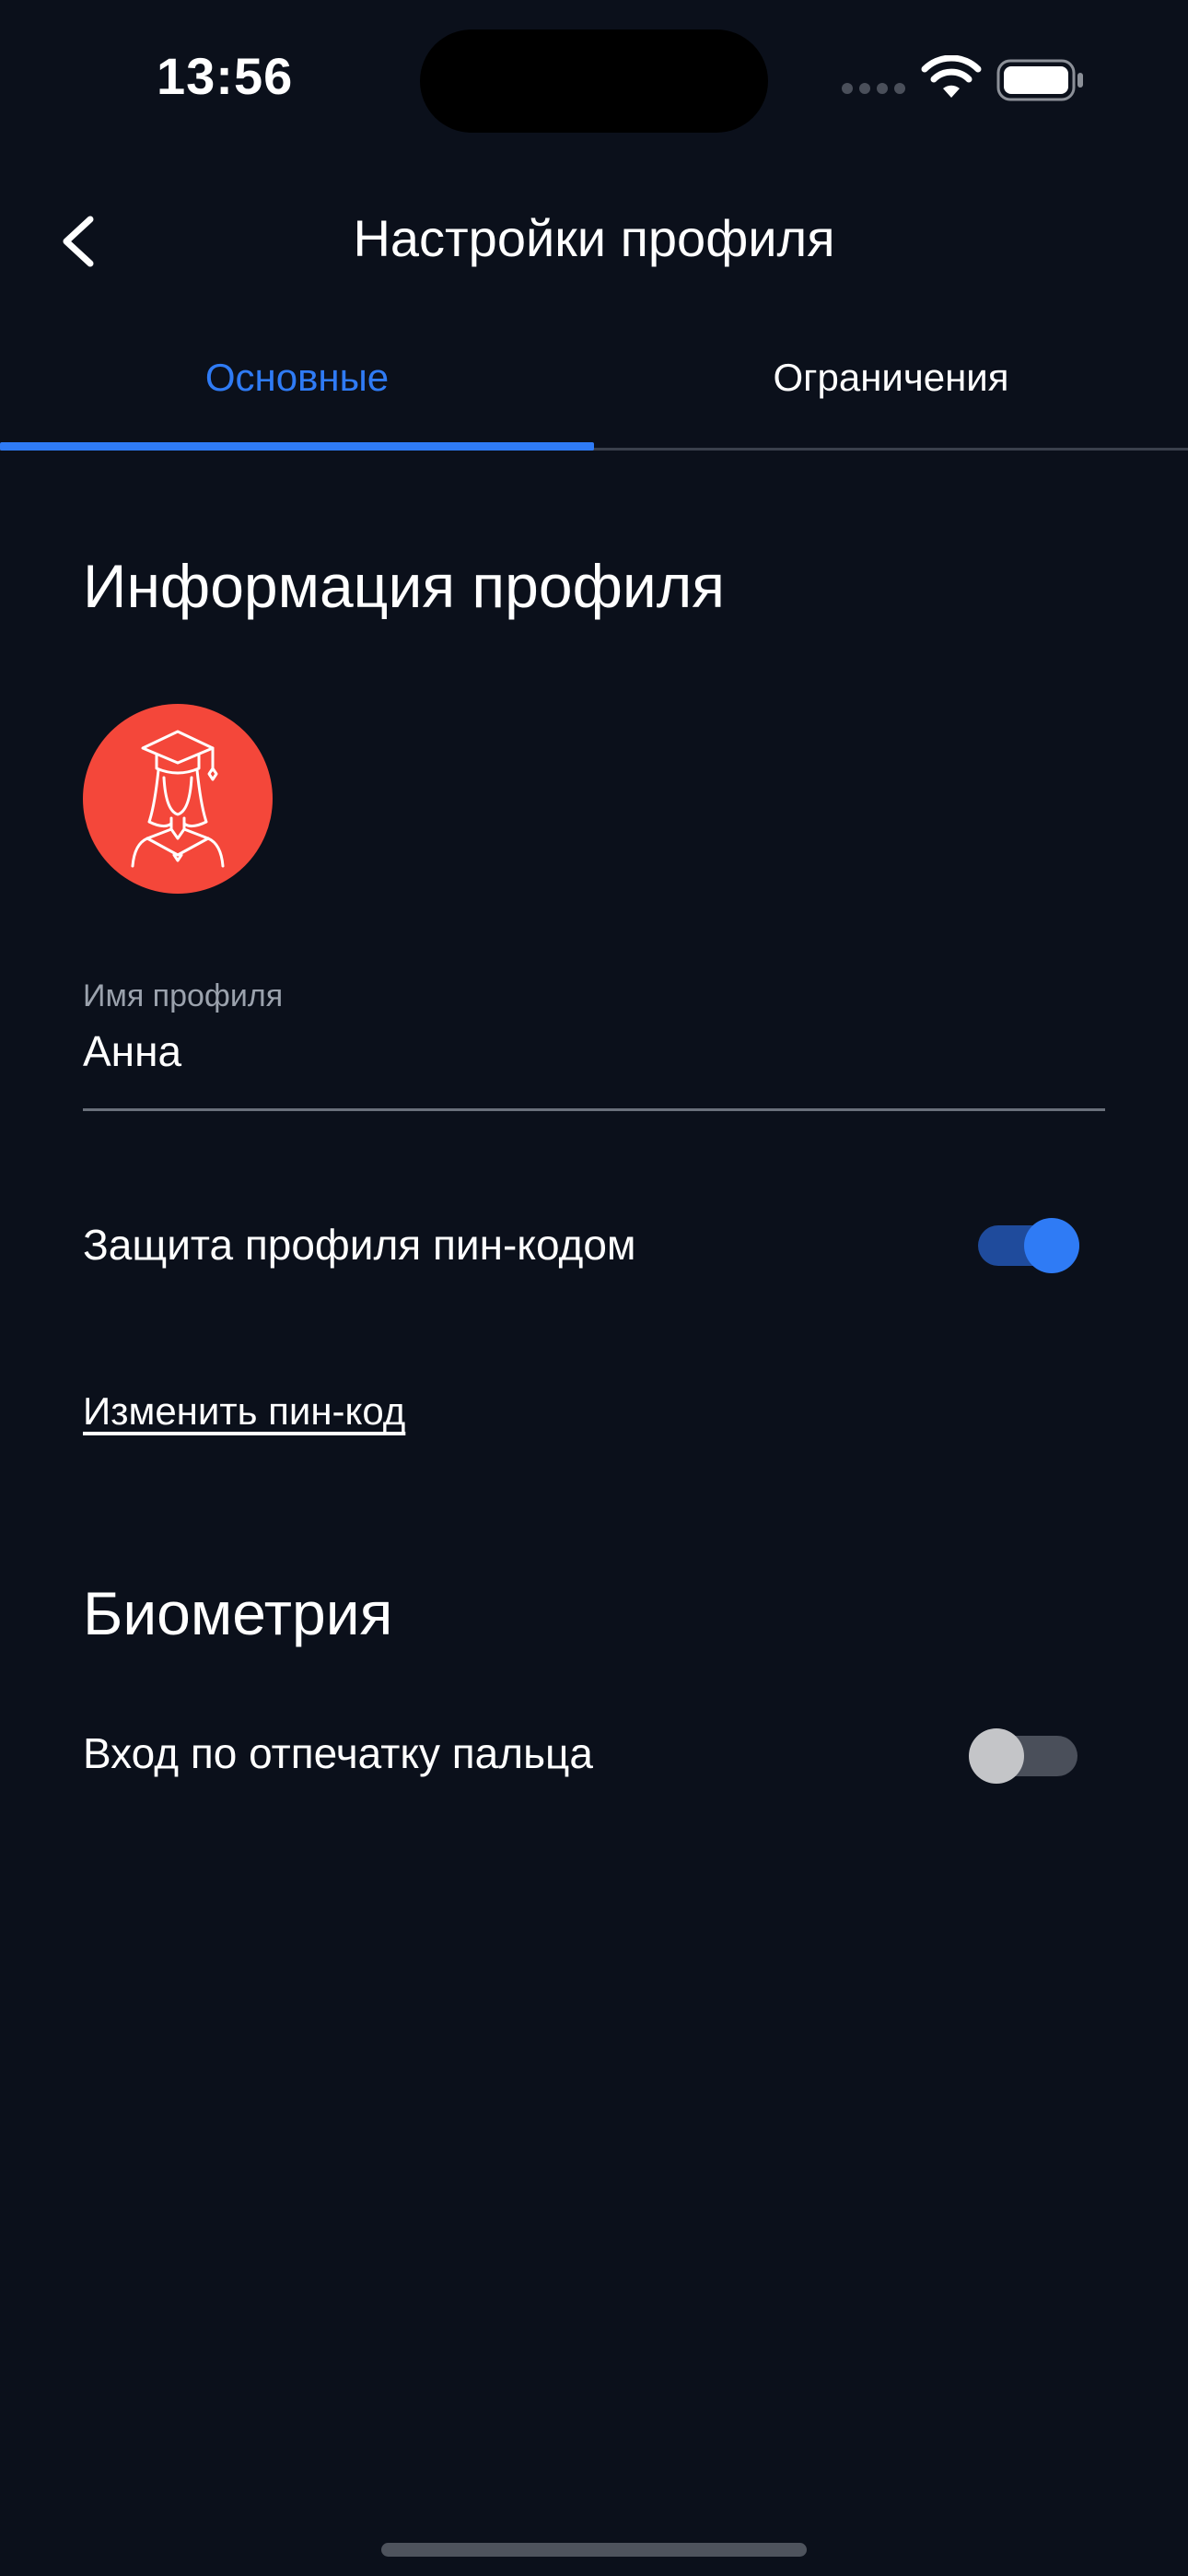  Describe the element at coordinates (1033, 1242) in the screenshot. I see `pin-protection-toggle` at that location.